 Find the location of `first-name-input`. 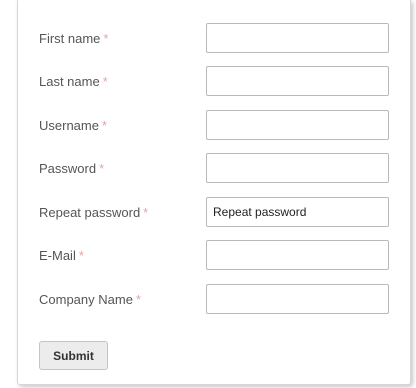

first-name-input is located at coordinates (297, 38).